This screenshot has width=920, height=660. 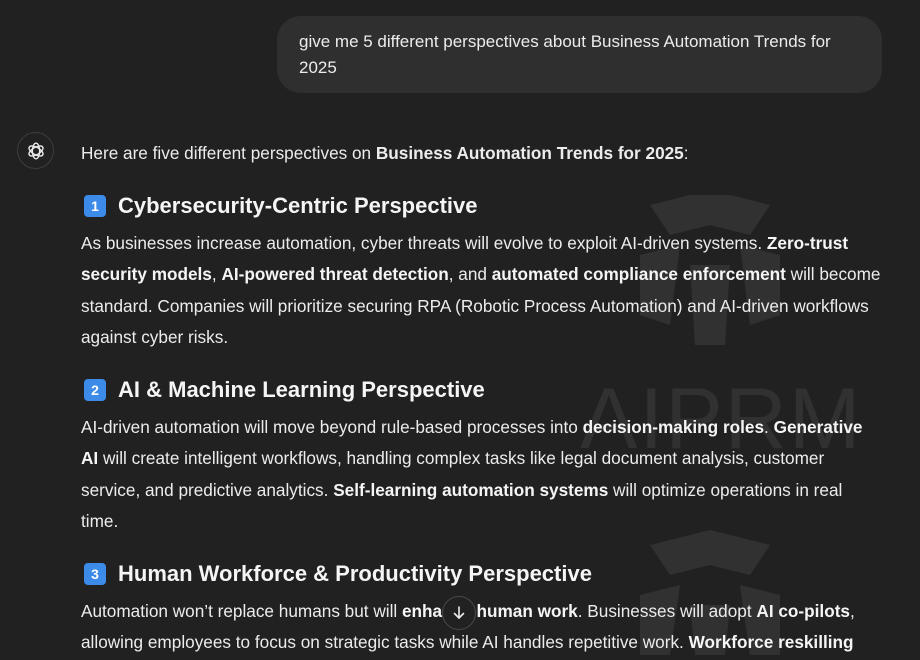 What do you see at coordinates (481, 206) in the screenshot?
I see `section-heading: 1 Cybersecurity-Centric Perspective` at bounding box center [481, 206].